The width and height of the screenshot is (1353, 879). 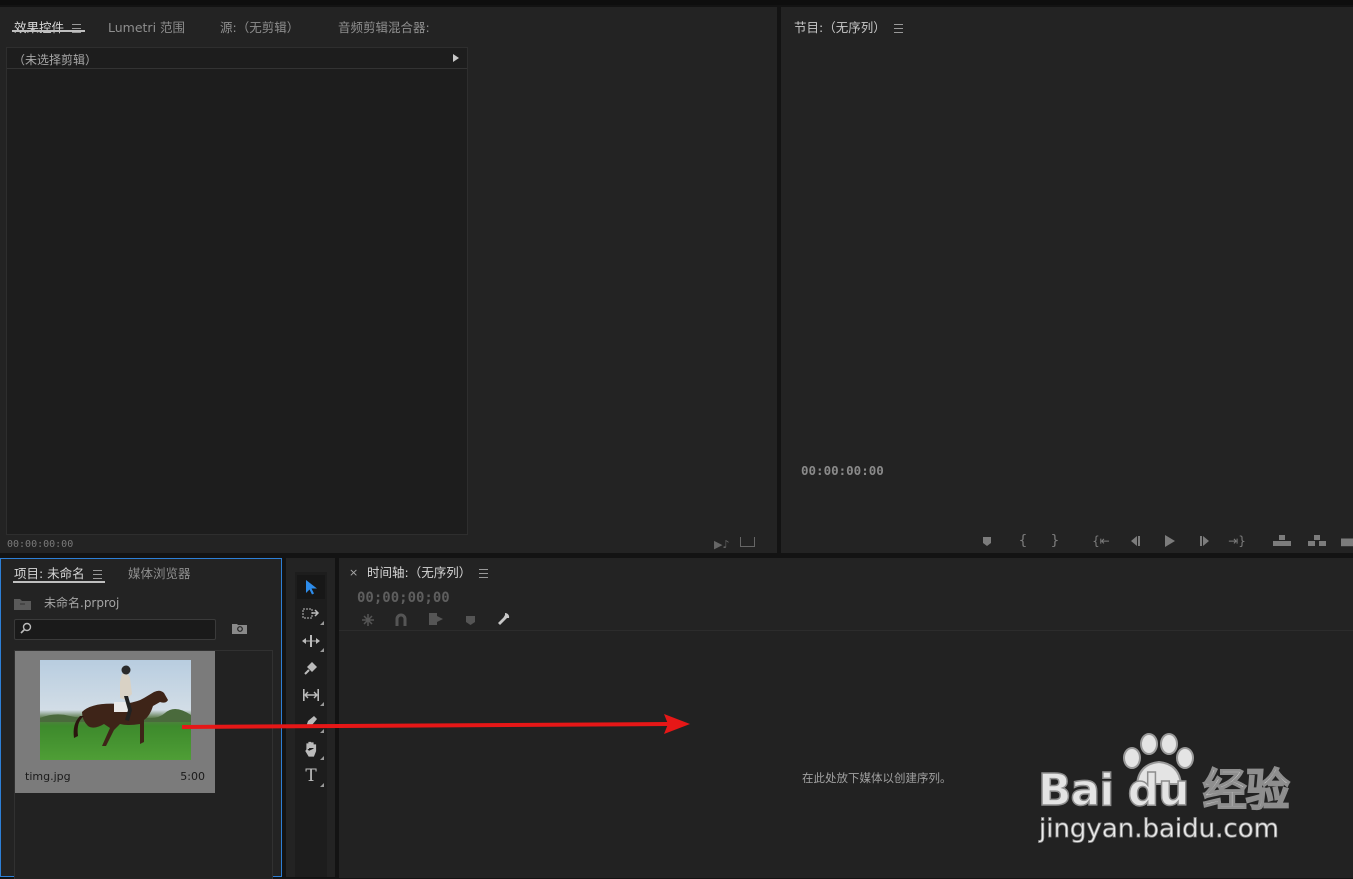 What do you see at coordinates (311, 614) in the screenshot?
I see `track-select-tool-icon` at bounding box center [311, 614].